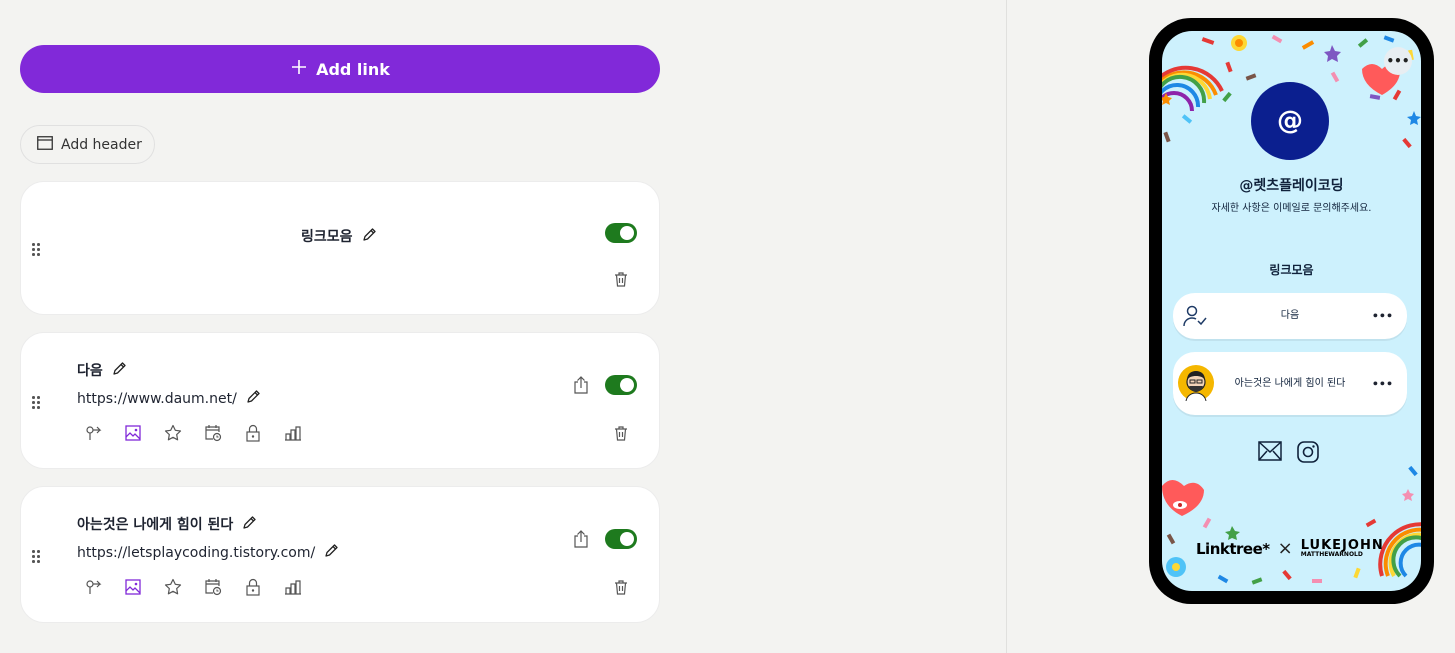 The height and width of the screenshot is (653, 1455). I want to click on link-title: 다음, so click(90, 371).